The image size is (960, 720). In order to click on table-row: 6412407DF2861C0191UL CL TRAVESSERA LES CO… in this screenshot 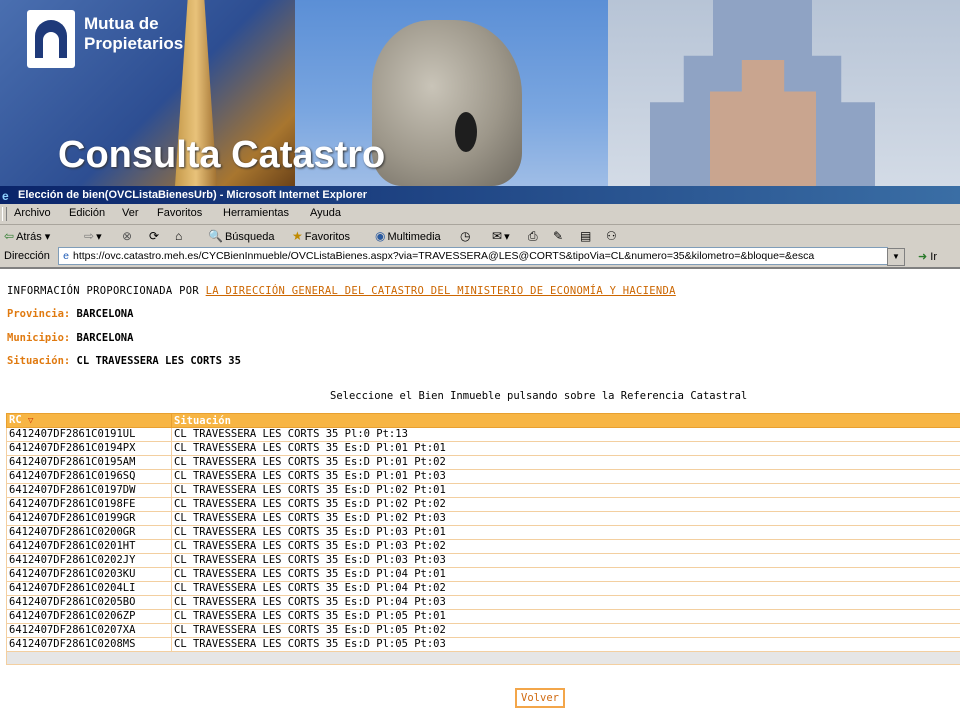, I will do `click(483, 434)`.